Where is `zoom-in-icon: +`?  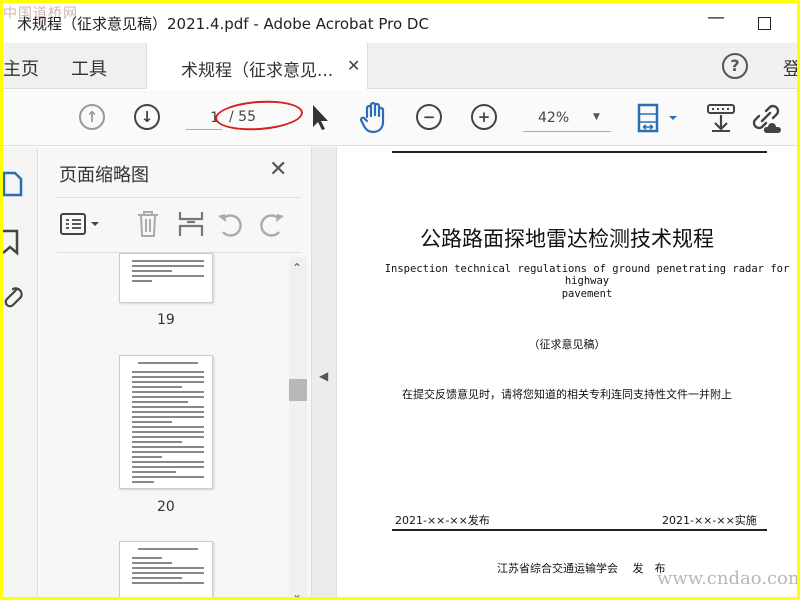 zoom-in-icon: + is located at coordinates (484, 117).